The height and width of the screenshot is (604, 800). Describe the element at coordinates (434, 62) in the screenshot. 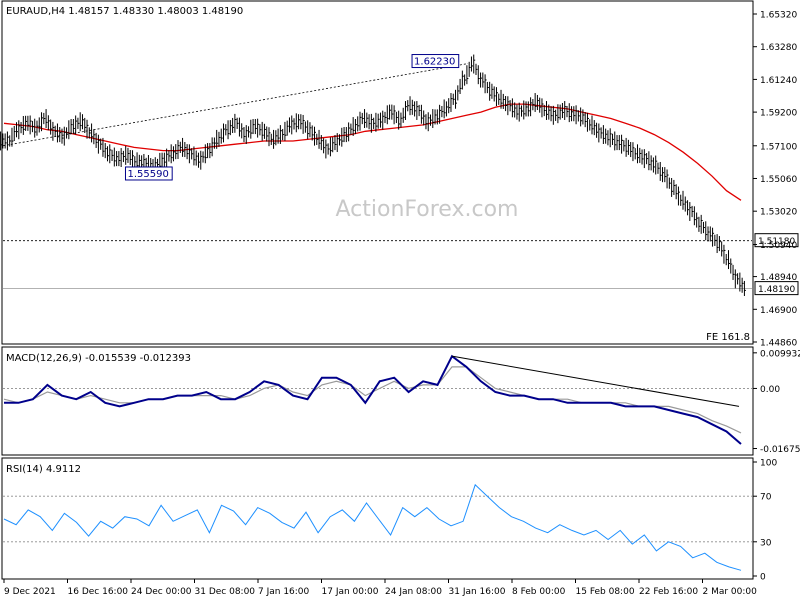

I see `high-label: 1.62230` at that location.